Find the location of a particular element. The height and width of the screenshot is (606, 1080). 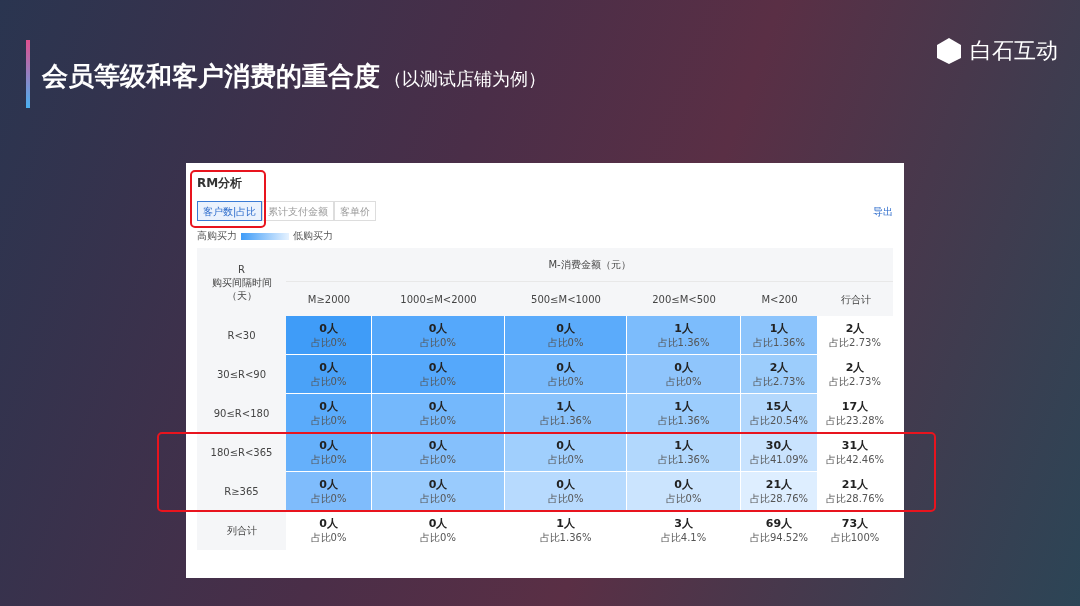

column-header: 行合计 is located at coordinates (855, 299).